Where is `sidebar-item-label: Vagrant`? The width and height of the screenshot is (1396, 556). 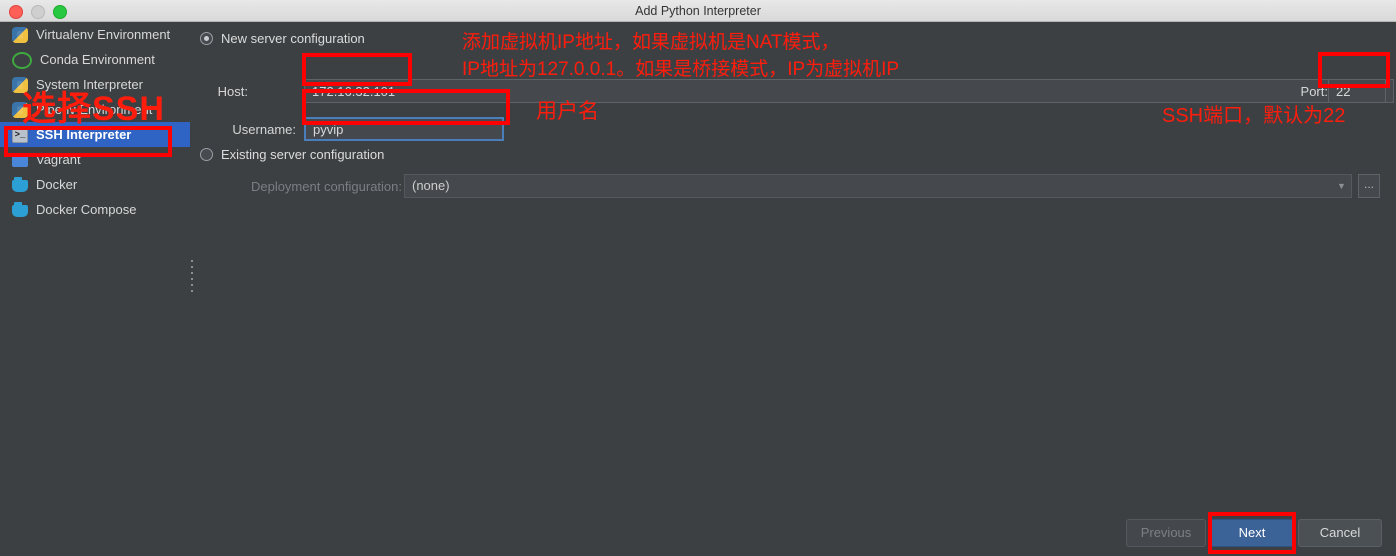 sidebar-item-label: Vagrant is located at coordinates (58, 159).